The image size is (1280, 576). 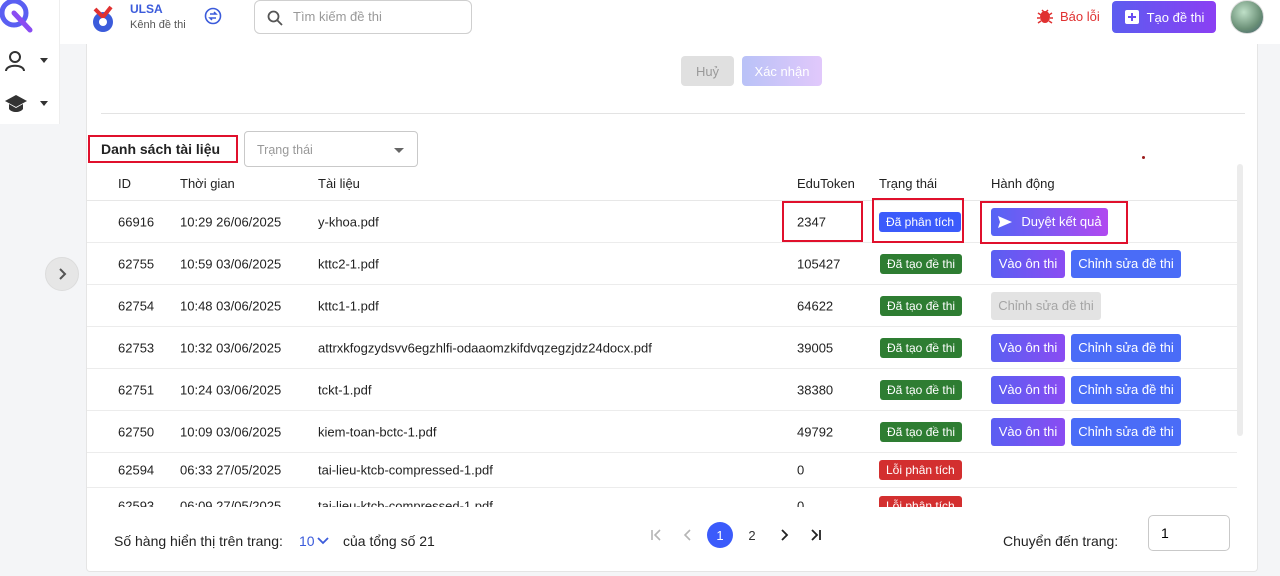 I want to click on goto-page-label: Chuyển đến trang:, so click(x=1061, y=541).